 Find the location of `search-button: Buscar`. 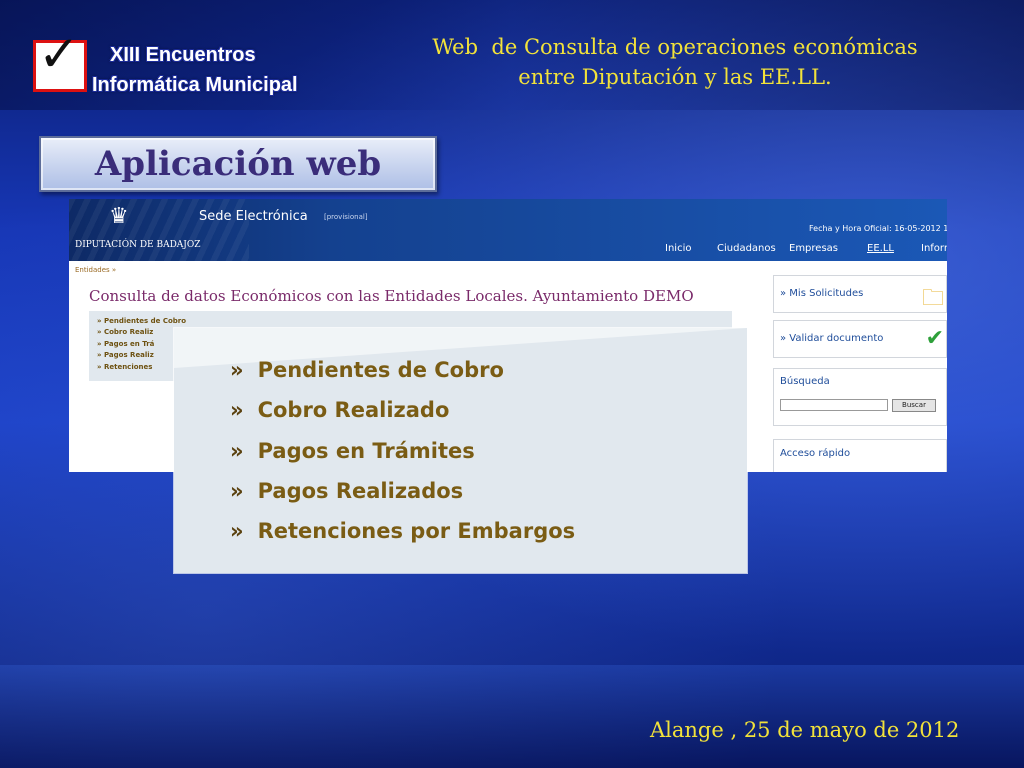

search-button: Buscar is located at coordinates (914, 405).